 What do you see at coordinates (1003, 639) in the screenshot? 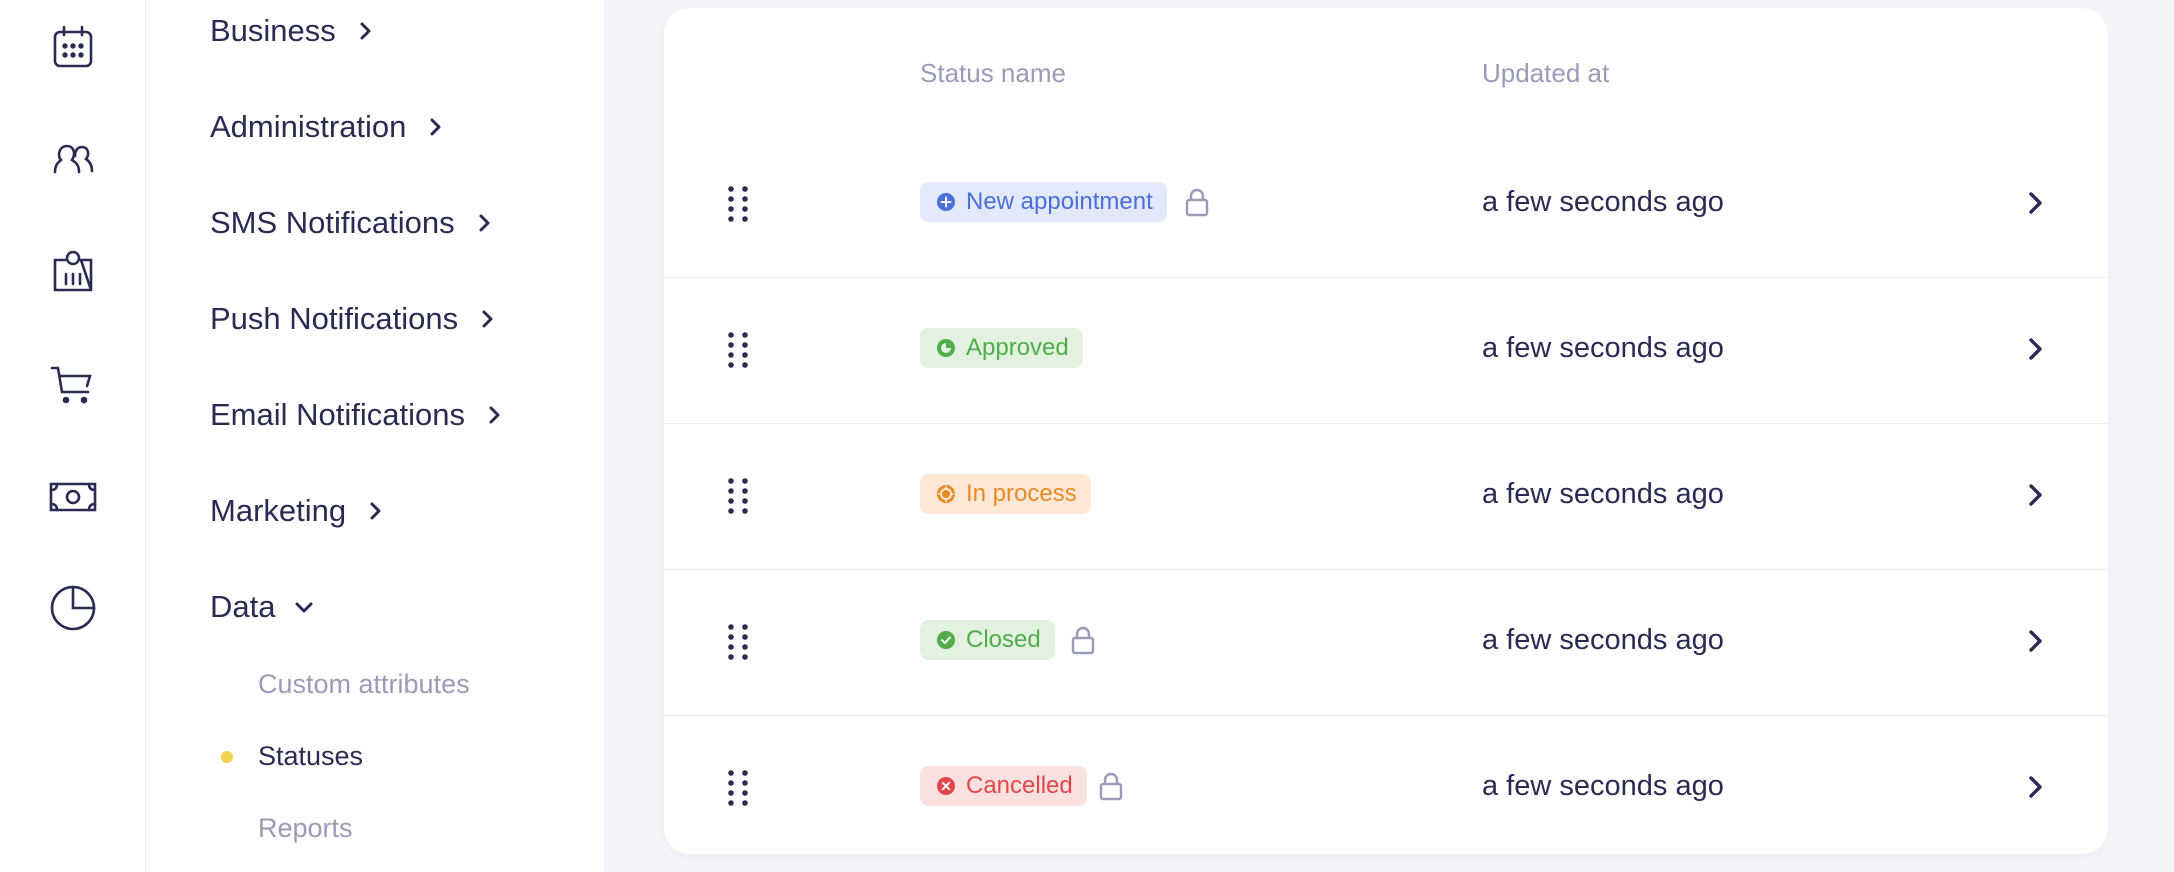
I see `status-badge-label: Closed` at bounding box center [1003, 639].